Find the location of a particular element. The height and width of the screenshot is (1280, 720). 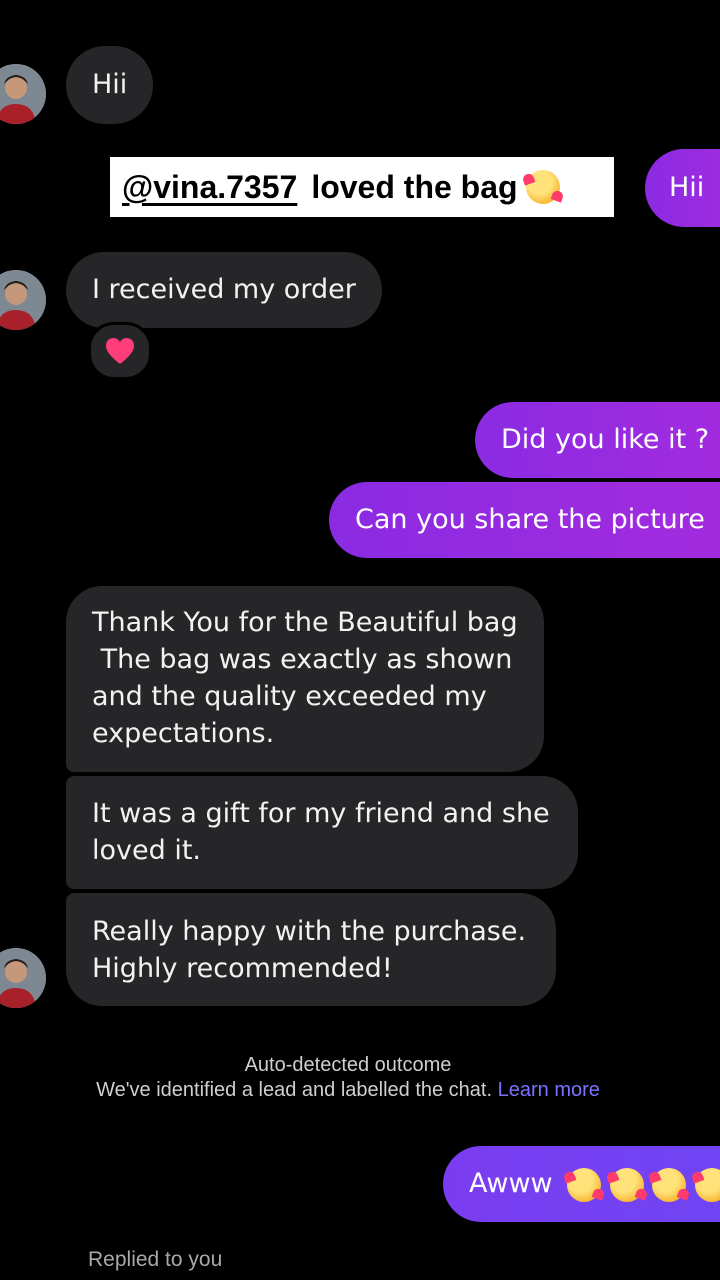

story-reply-sticker: @vina.7357 loved the bag is located at coordinates (362, 187).